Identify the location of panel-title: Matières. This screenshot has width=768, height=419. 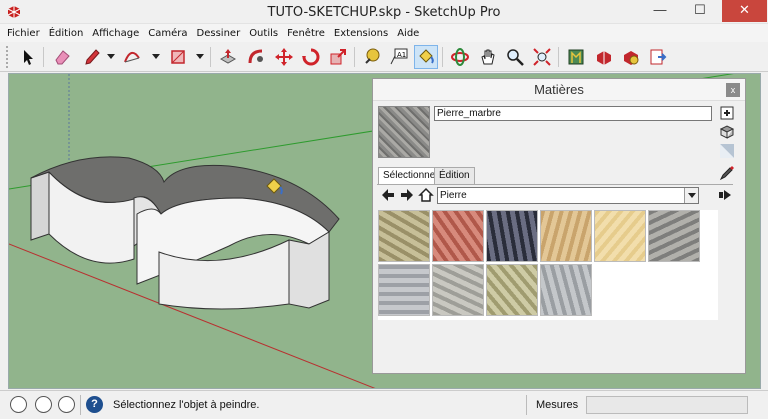
(559, 89).